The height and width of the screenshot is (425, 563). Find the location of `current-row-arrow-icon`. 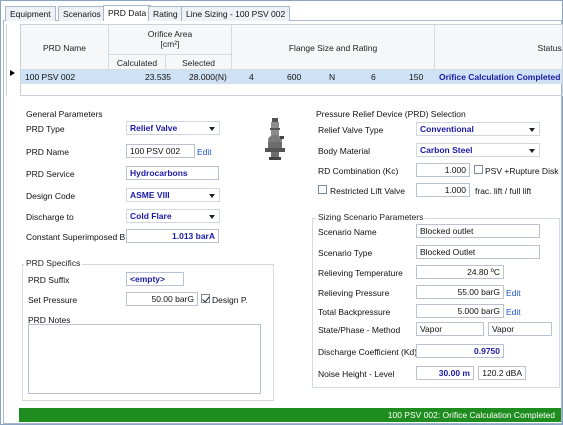

current-row-arrow-icon is located at coordinates (12, 73).